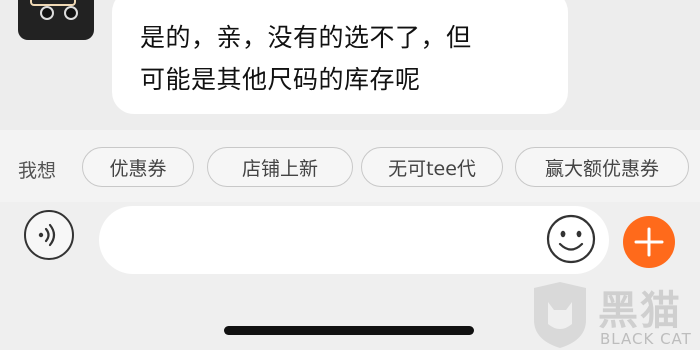 Image resolution: width=700 pixels, height=350 pixels. Describe the element at coordinates (560, 315) in the screenshot. I see `cat-shield-icon` at that location.